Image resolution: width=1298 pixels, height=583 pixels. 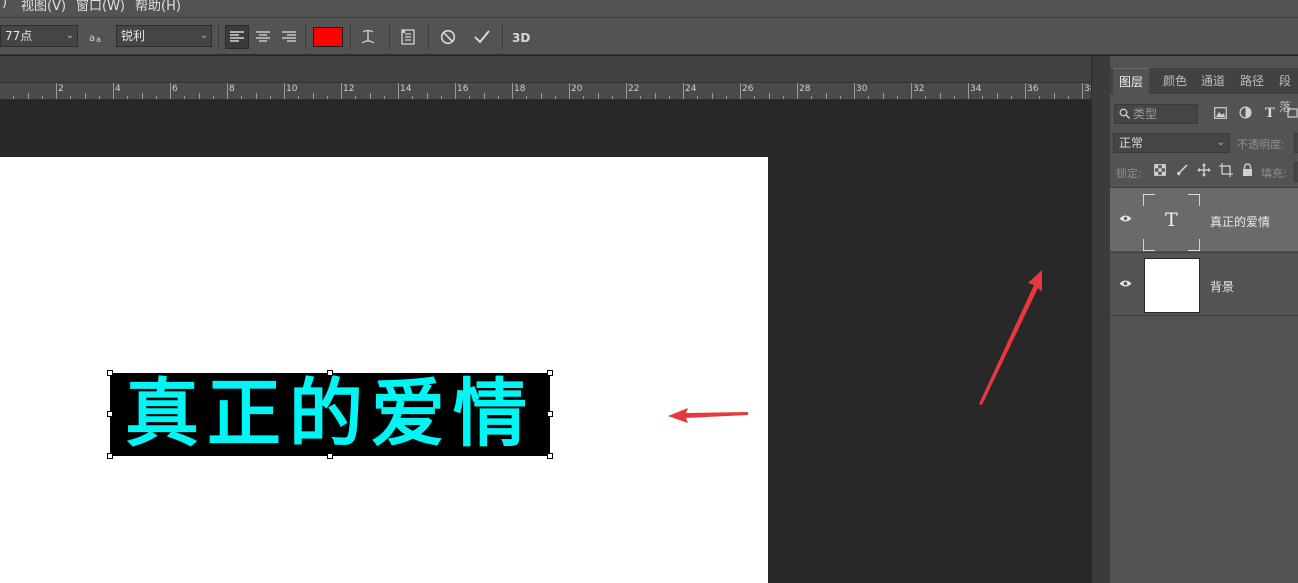 I want to click on cancel-icon, so click(x=448, y=37).